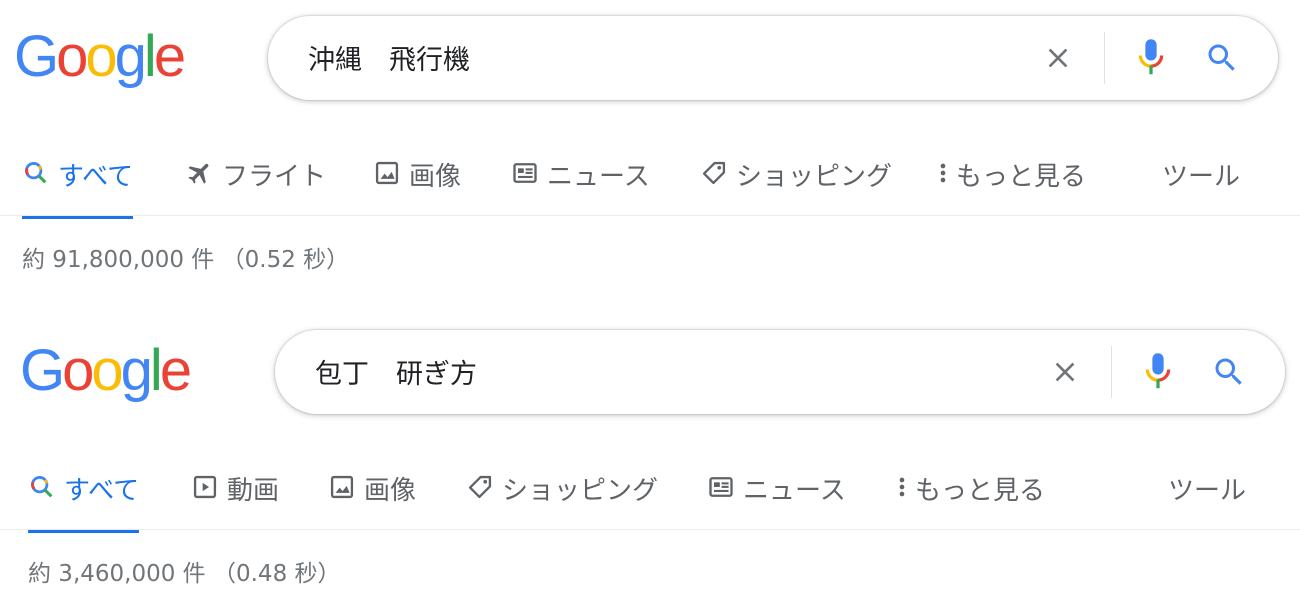 The height and width of the screenshot is (613, 1300). I want to click on result-stats: 約 91,800,000 件 （0.52 秒）, so click(186, 260).